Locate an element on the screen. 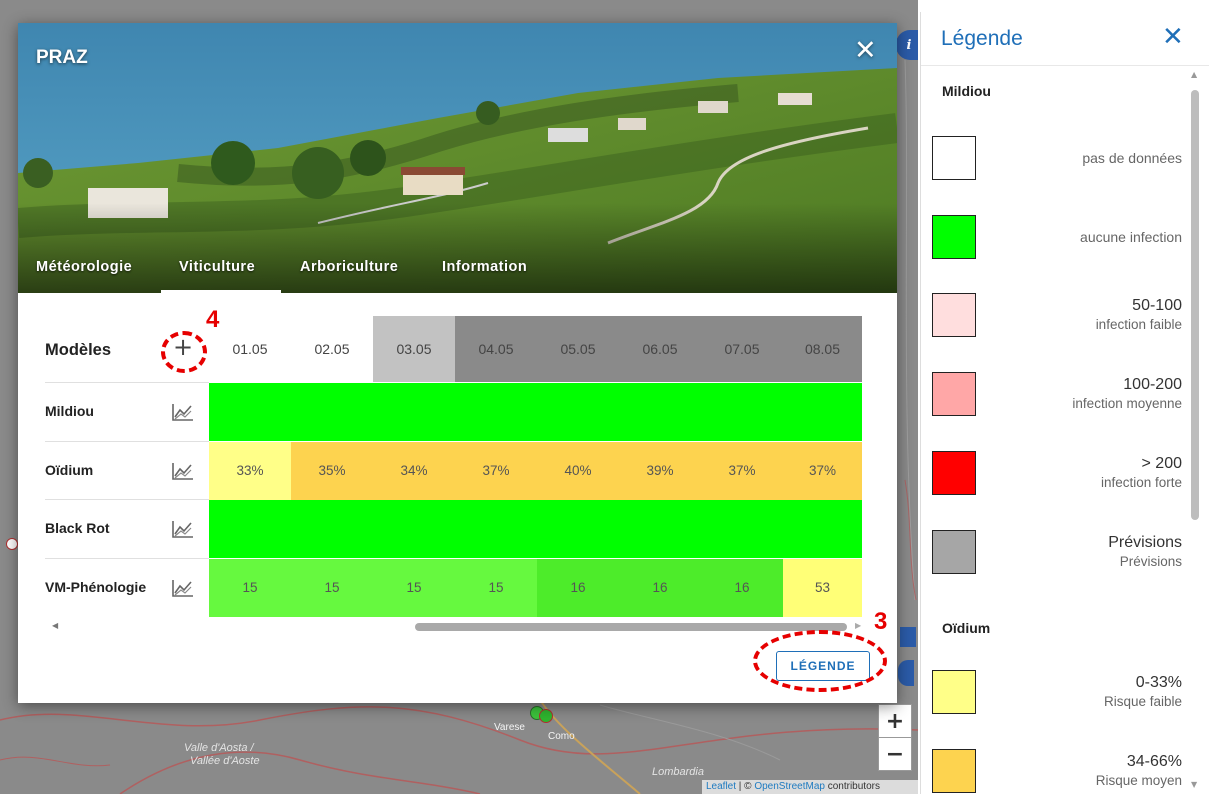  map-attribution: Leaflet | © OpenStreetMap contributors is located at coordinates (810, 787).